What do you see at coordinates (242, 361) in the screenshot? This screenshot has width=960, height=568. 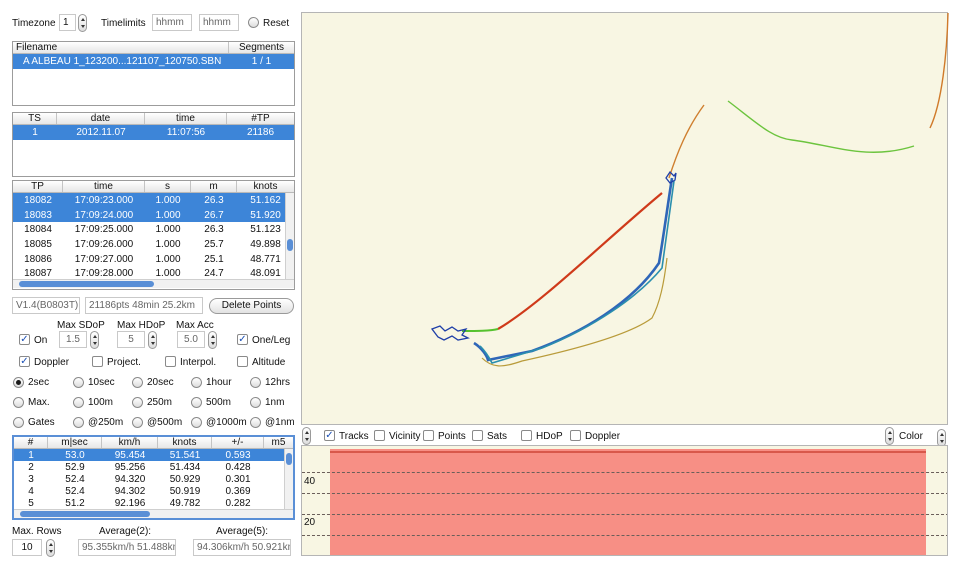 I see `altitude-checkbox` at bounding box center [242, 361].